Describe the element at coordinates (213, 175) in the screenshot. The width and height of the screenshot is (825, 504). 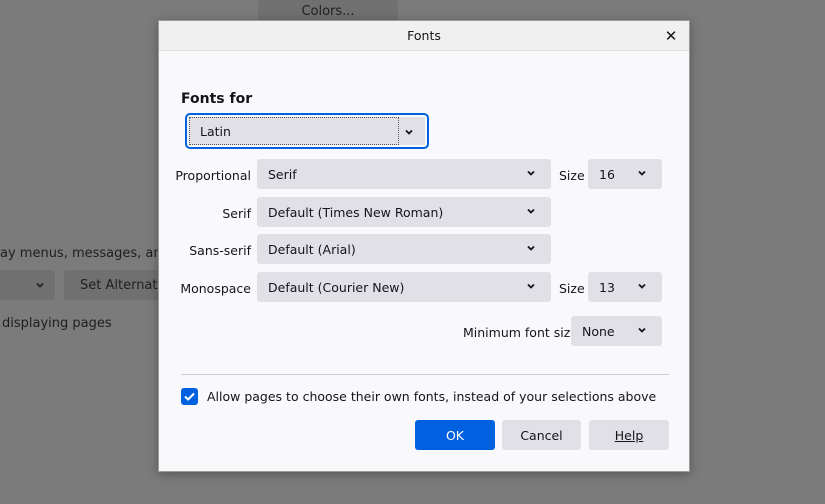
I see `proportional-label: Proportional` at that location.